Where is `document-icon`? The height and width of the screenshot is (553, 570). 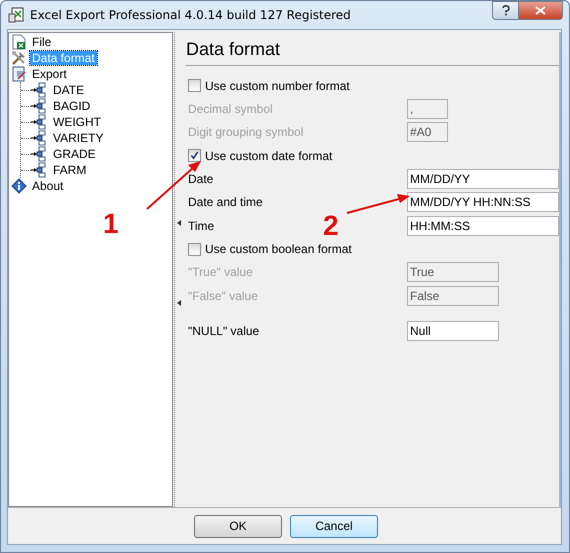
document-icon is located at coordinates (19, 74).